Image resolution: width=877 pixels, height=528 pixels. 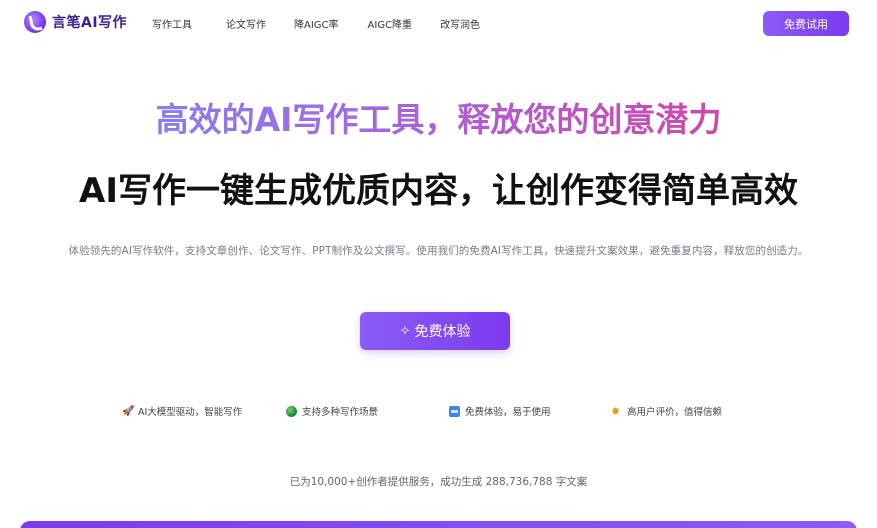 I want to click on brand-name: 言笔AI写作, so click(x=90, y=23).